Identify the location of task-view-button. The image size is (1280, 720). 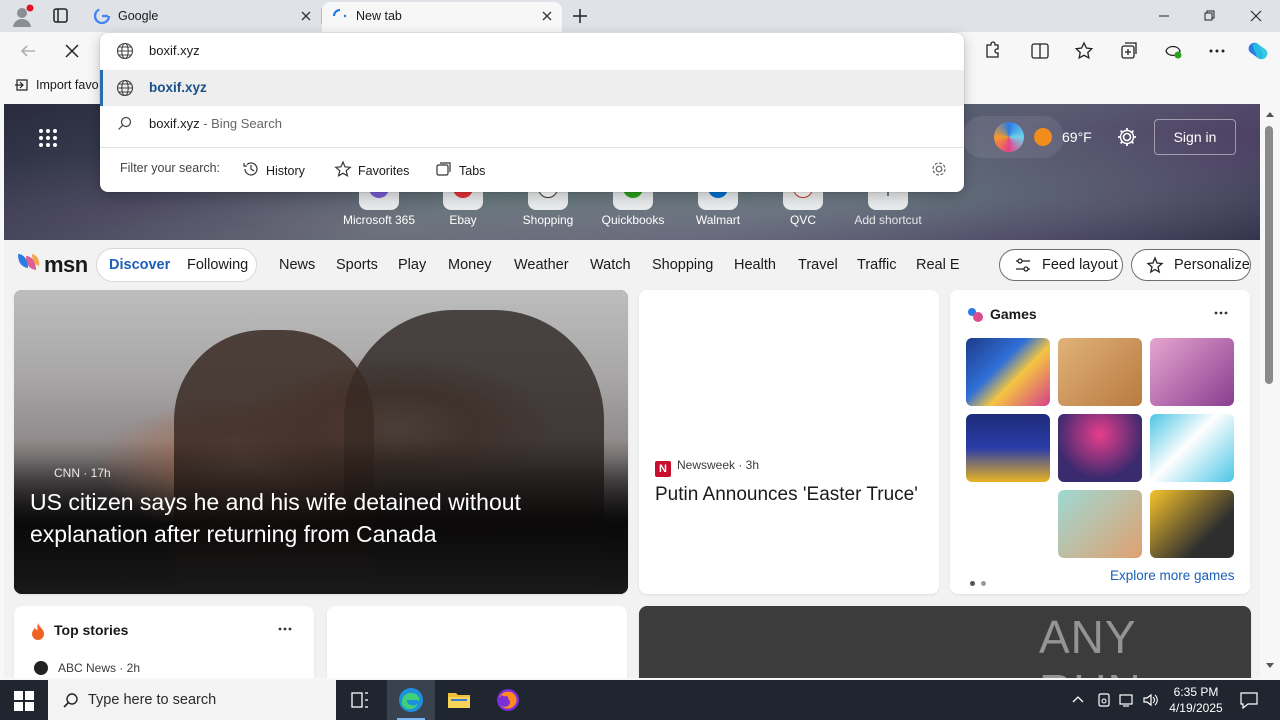
(360, 700).